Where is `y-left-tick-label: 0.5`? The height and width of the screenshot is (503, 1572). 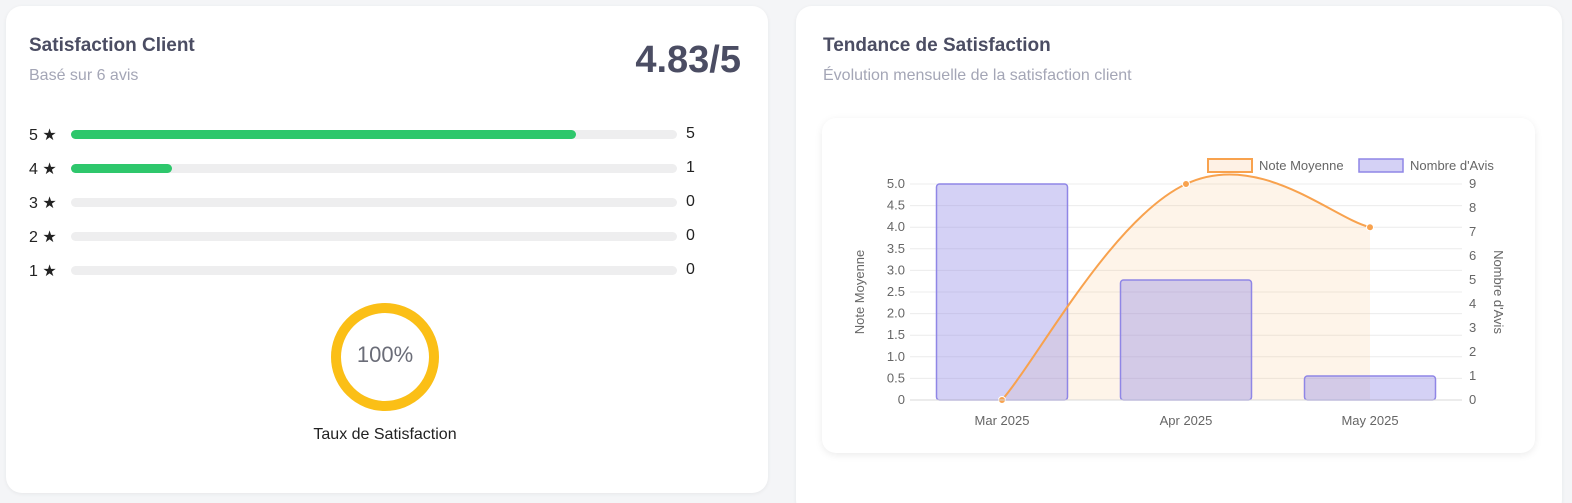 y-left-tick-label: 0.5 is located at coordinates (896, 377).